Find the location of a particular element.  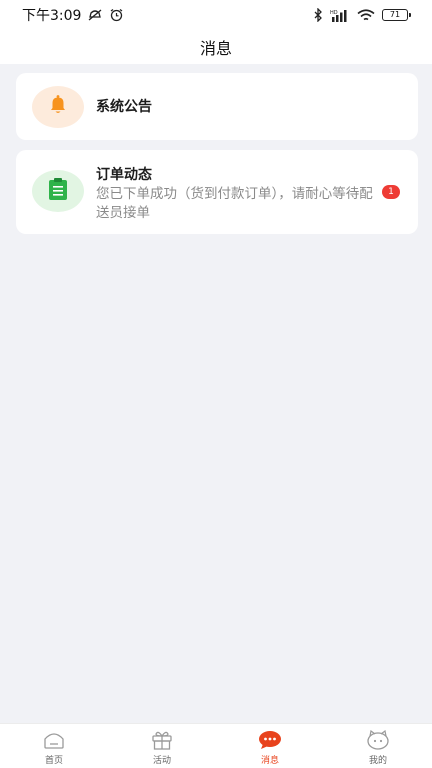

clipboard-icon is located at coordinates (58, 191).